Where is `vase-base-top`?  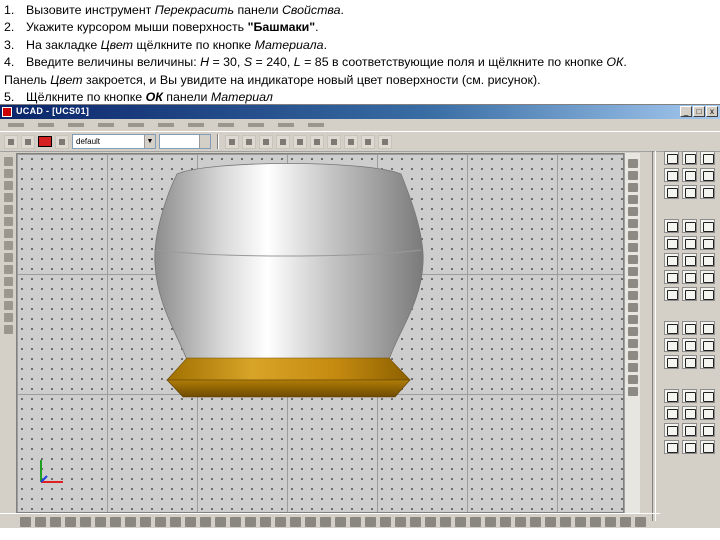
vase-base-top is located at coordinates (288, 369).